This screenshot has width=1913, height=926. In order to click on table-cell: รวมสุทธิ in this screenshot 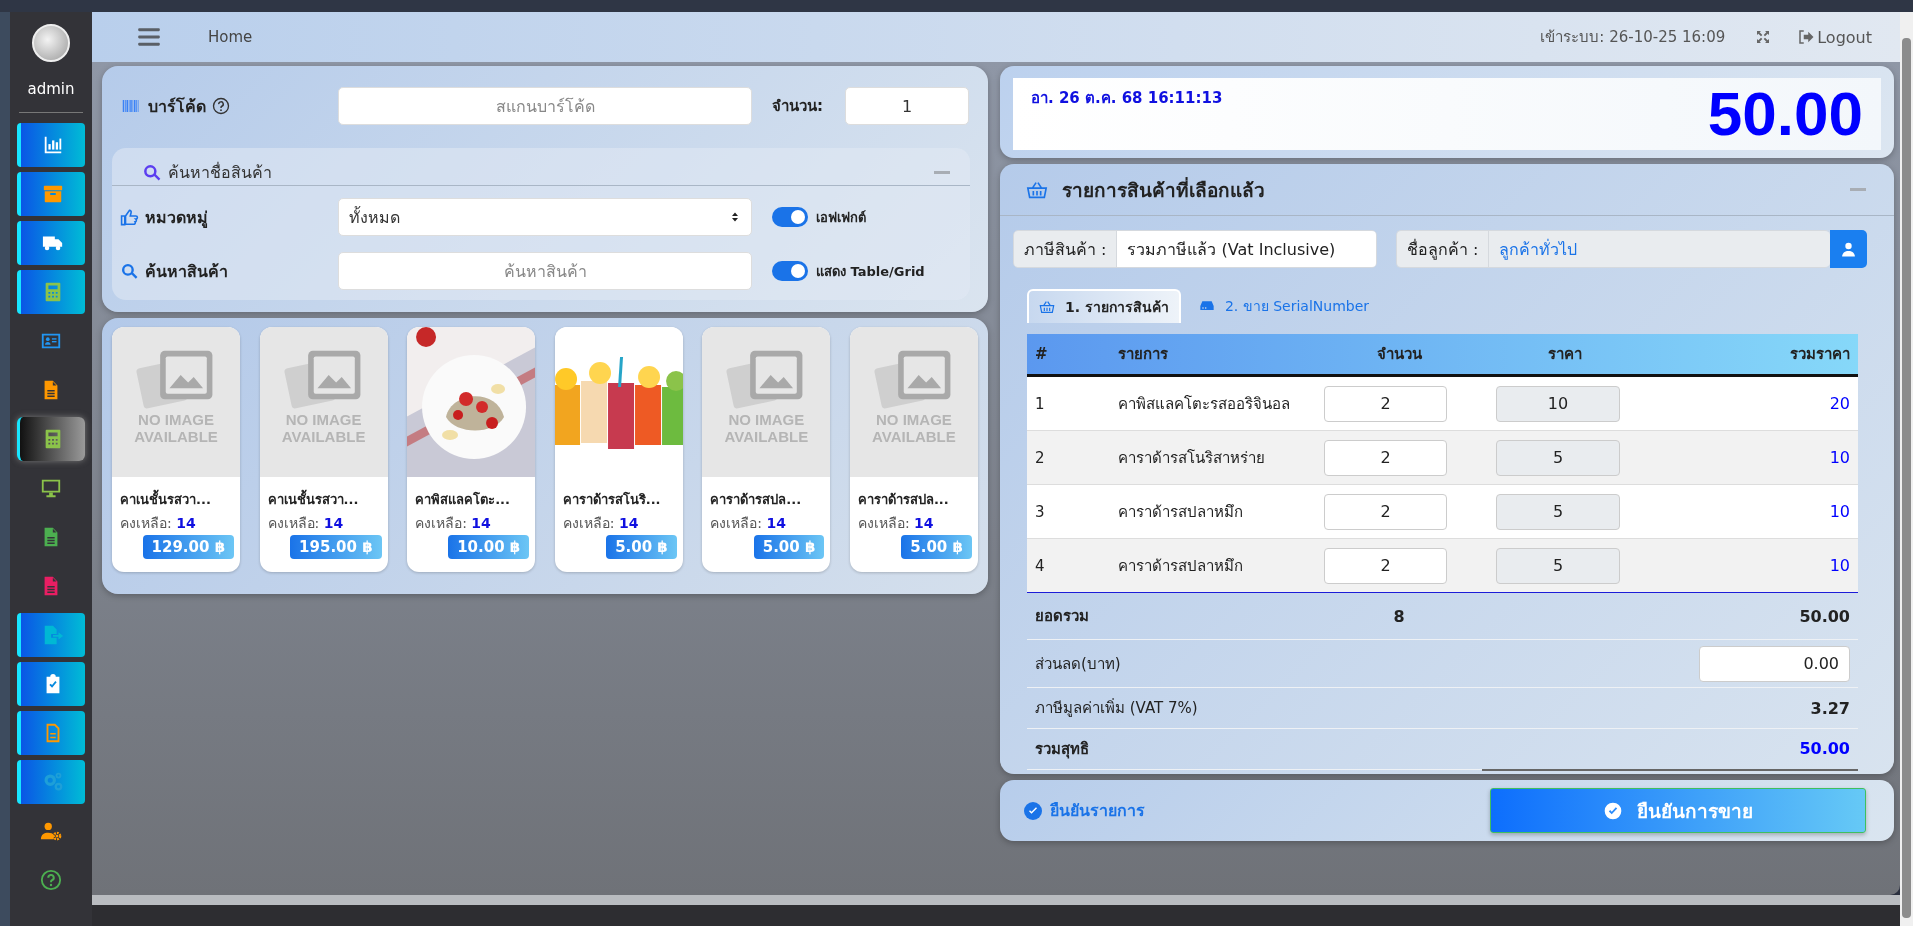, I will do `click(1068, 749)`.